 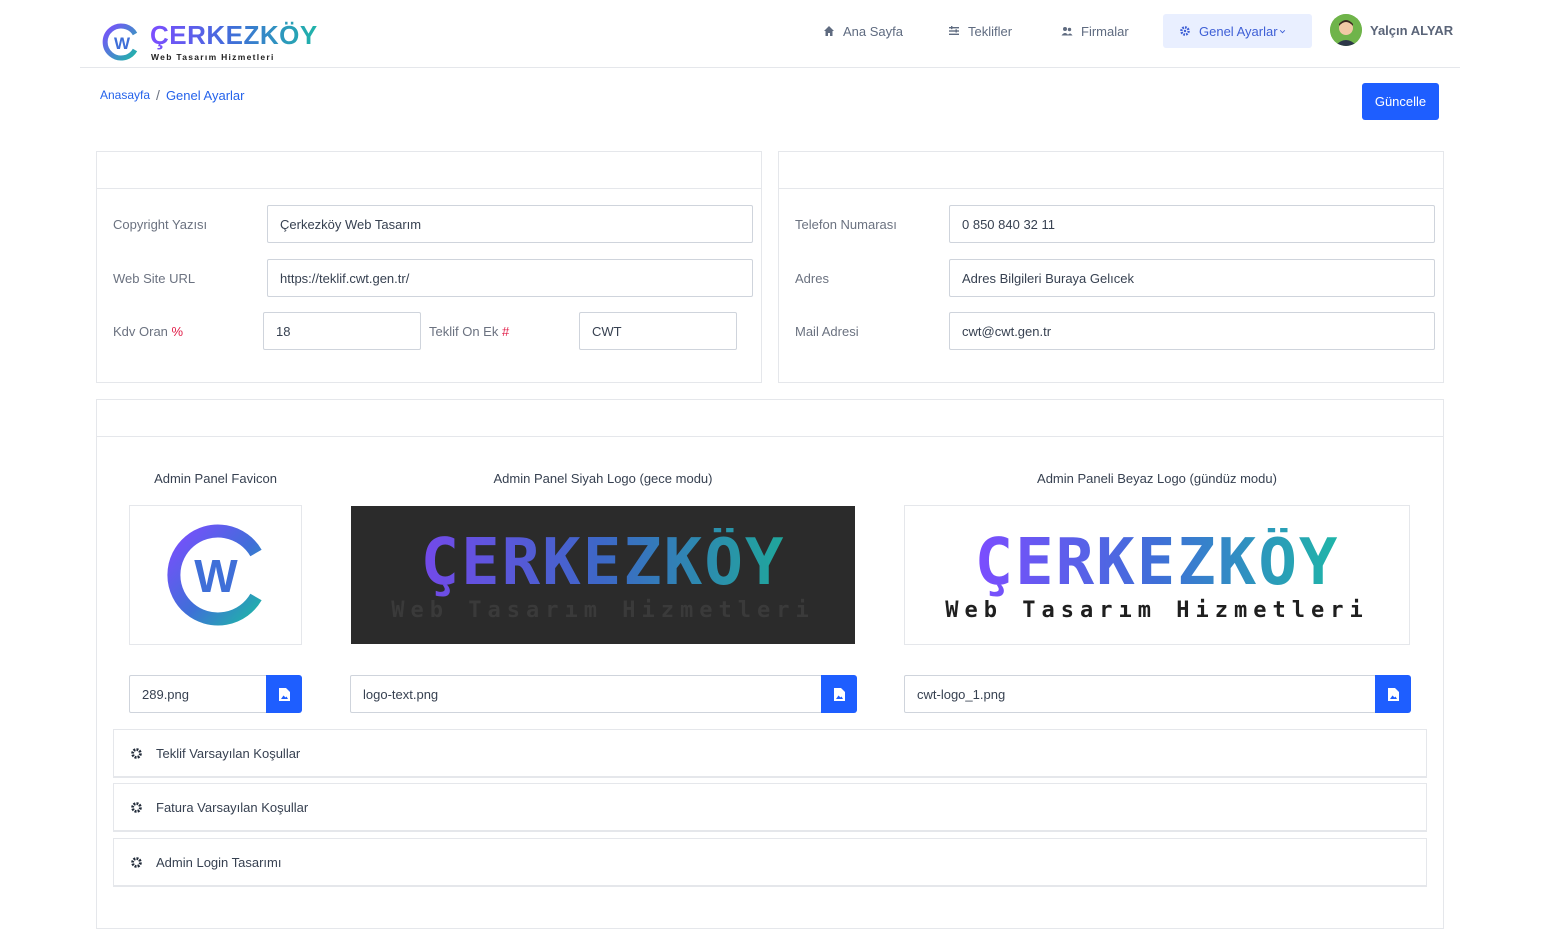 What do you see at coordinates (812, 278) in the screenshot?
I see `address-label: Adres` at bounding box center [812, 278].